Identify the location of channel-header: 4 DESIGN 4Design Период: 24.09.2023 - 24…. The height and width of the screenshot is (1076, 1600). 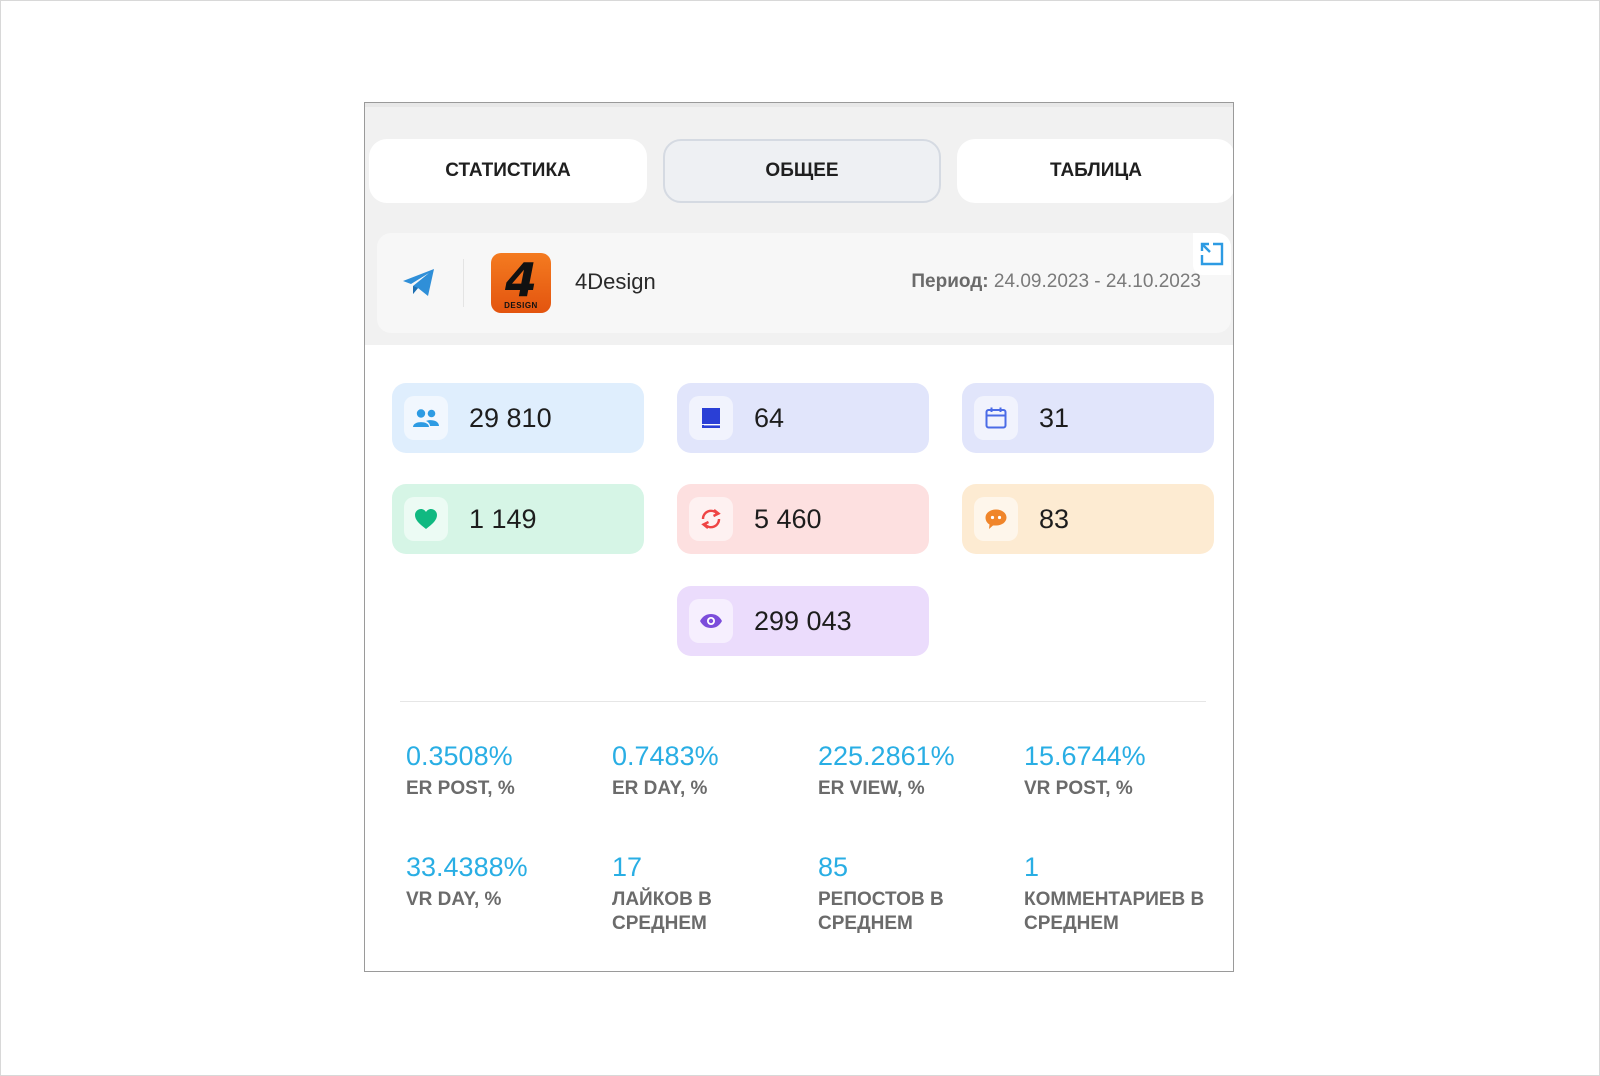
(799, 285).